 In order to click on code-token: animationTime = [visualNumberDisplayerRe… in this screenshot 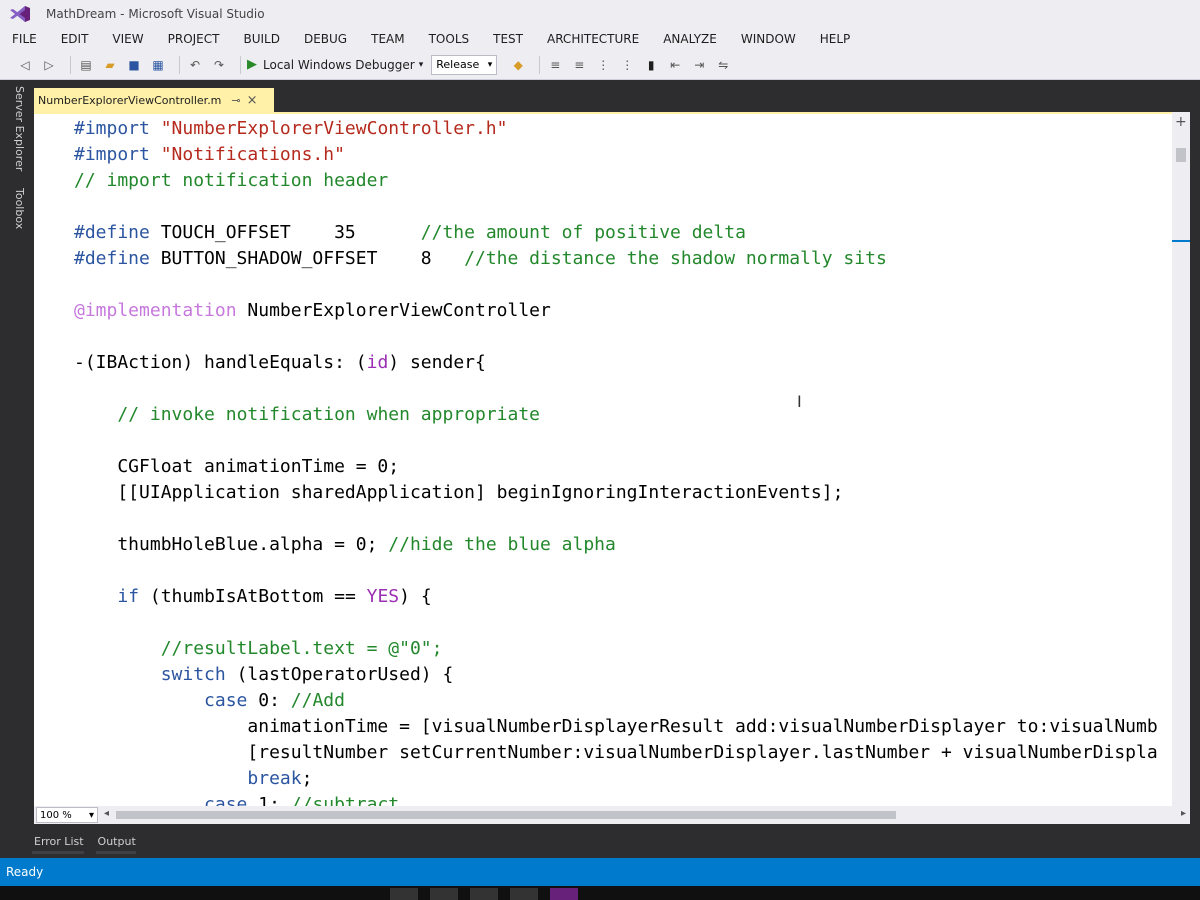, I will do `click(616, 726)`.